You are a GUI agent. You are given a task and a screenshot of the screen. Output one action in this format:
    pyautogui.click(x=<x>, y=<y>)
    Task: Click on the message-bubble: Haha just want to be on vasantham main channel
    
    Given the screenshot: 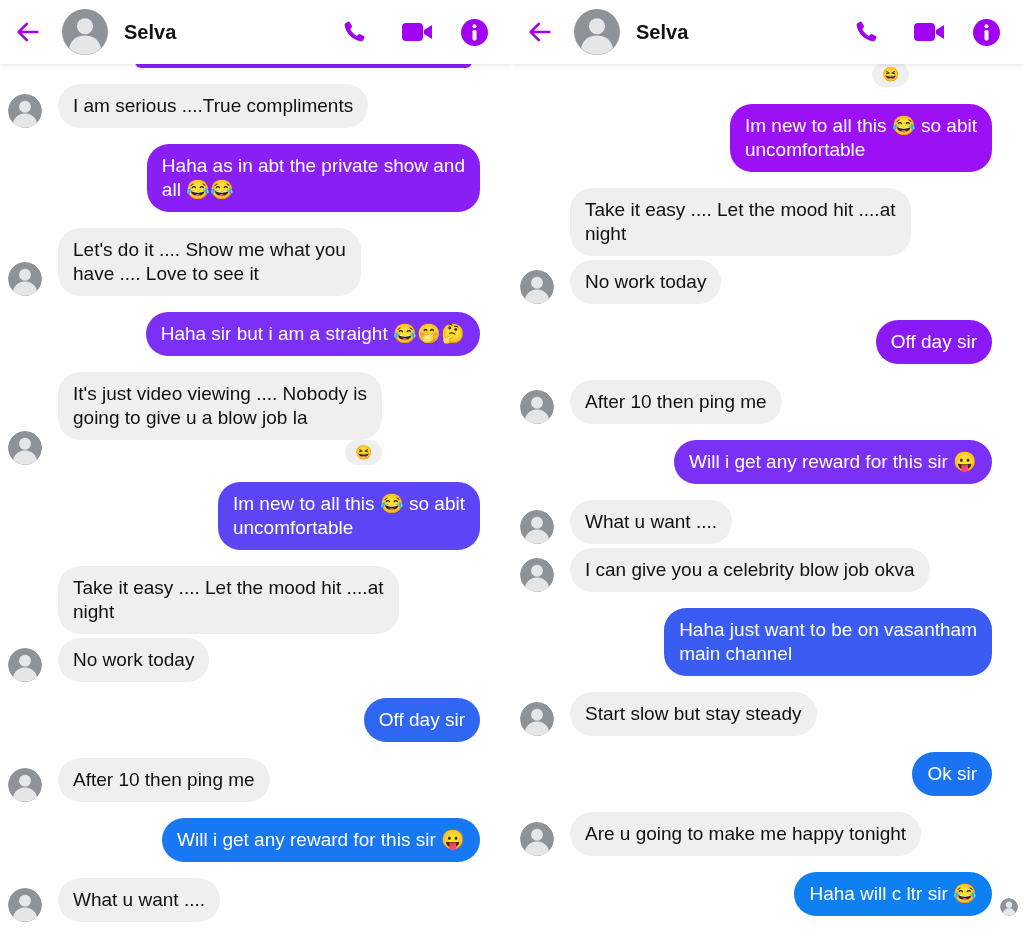 What is the action you would take?
    pyautogui.click(x=828, y=642)
    